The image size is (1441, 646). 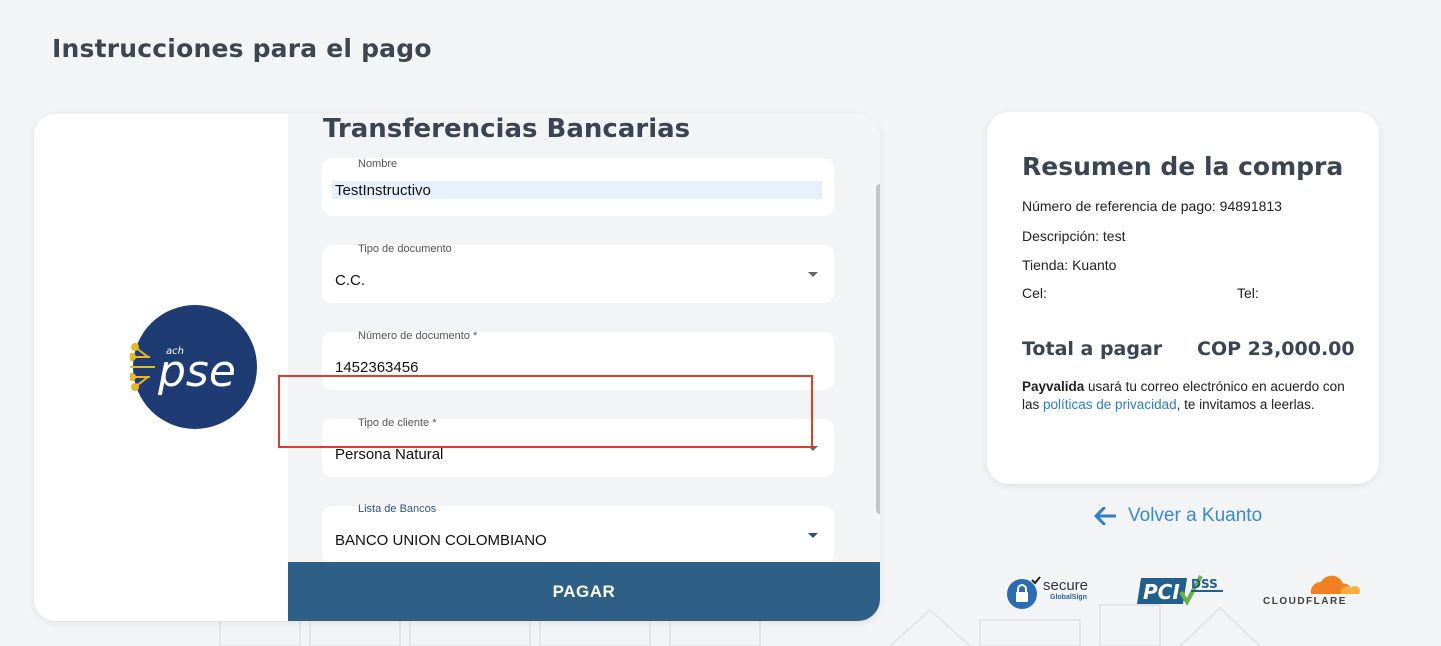 I want to click on pci-dss-badge: PCI DSS, so click(x=1184, y=594).